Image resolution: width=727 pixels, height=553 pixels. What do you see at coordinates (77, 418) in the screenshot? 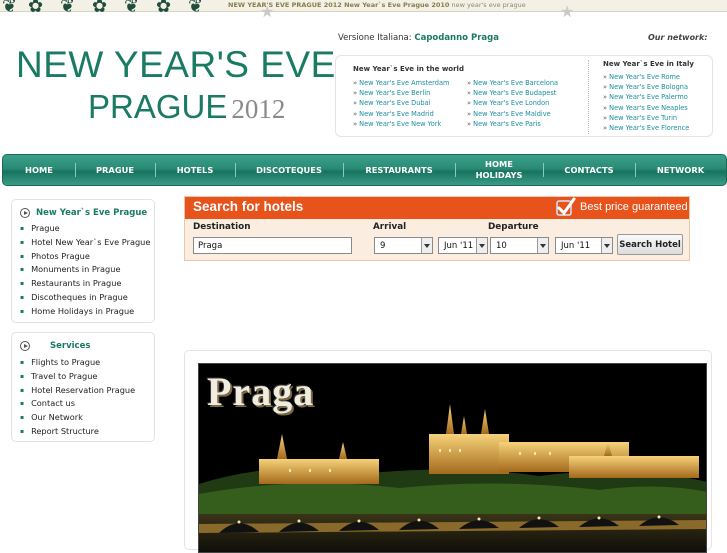
I see `sidebar-link: Our Network` at bounding box center [77, 418].